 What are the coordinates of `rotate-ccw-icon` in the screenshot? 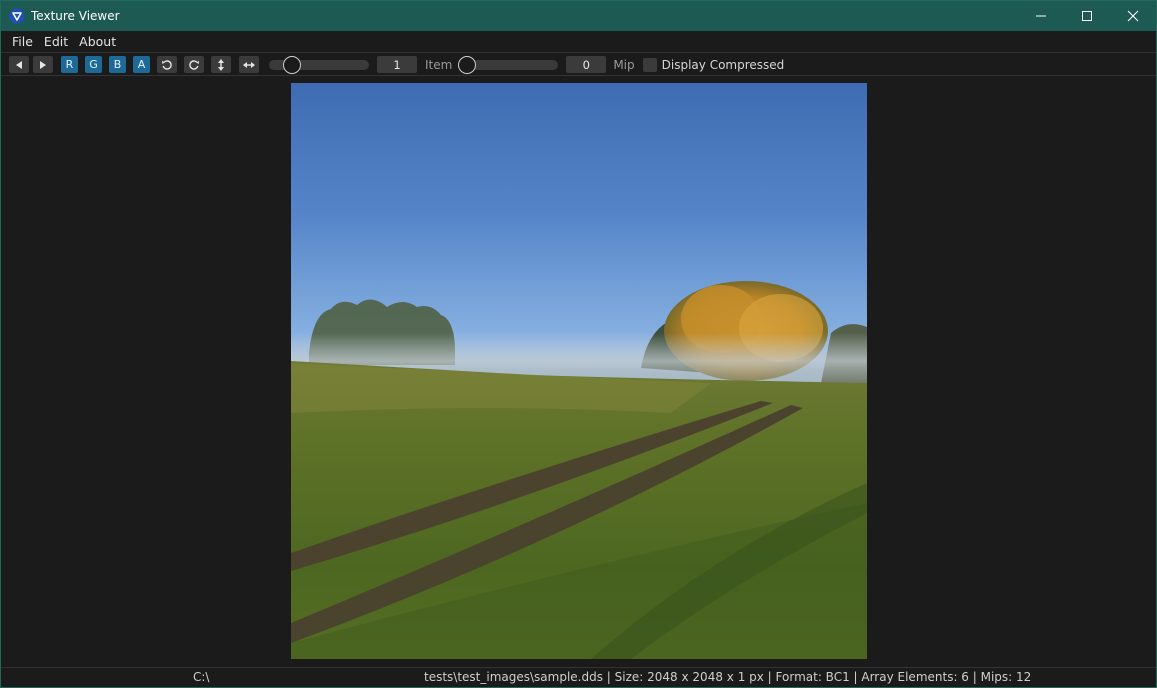 It's located at (167, 64).